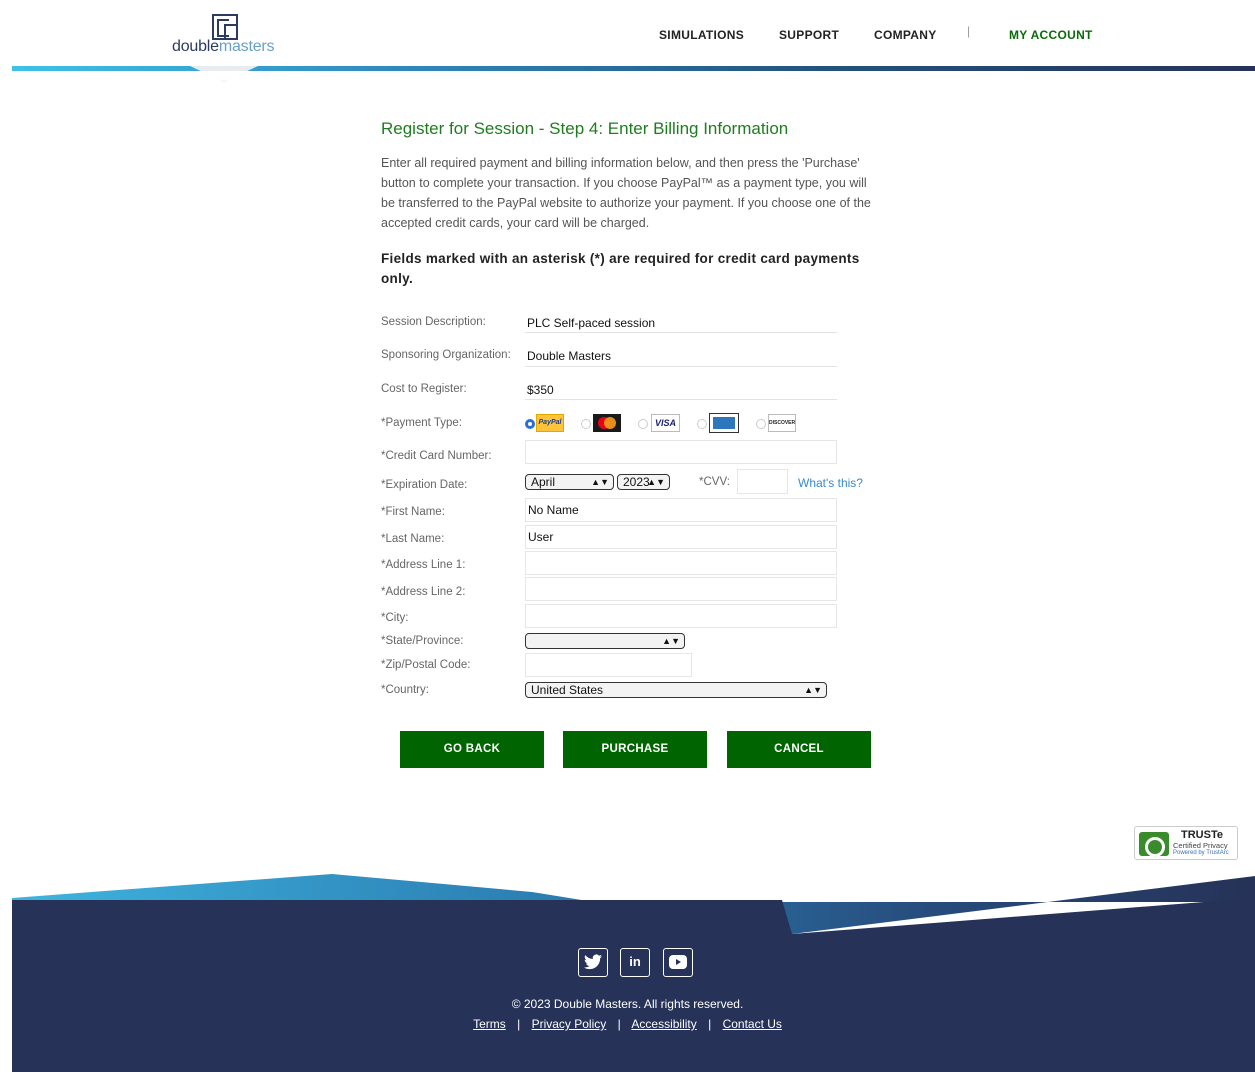 The height and width of the screenshot is (1072, 1255). I want to click on nav-simulations: SIMULATIONS, so click(701, 35).